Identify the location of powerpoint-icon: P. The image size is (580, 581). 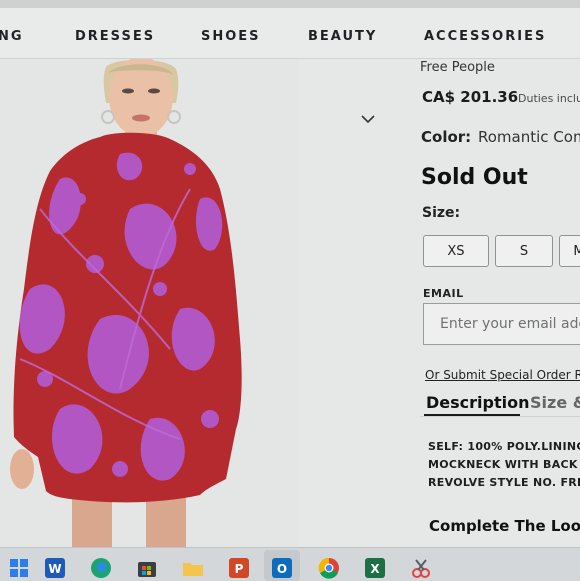
(239, 568).